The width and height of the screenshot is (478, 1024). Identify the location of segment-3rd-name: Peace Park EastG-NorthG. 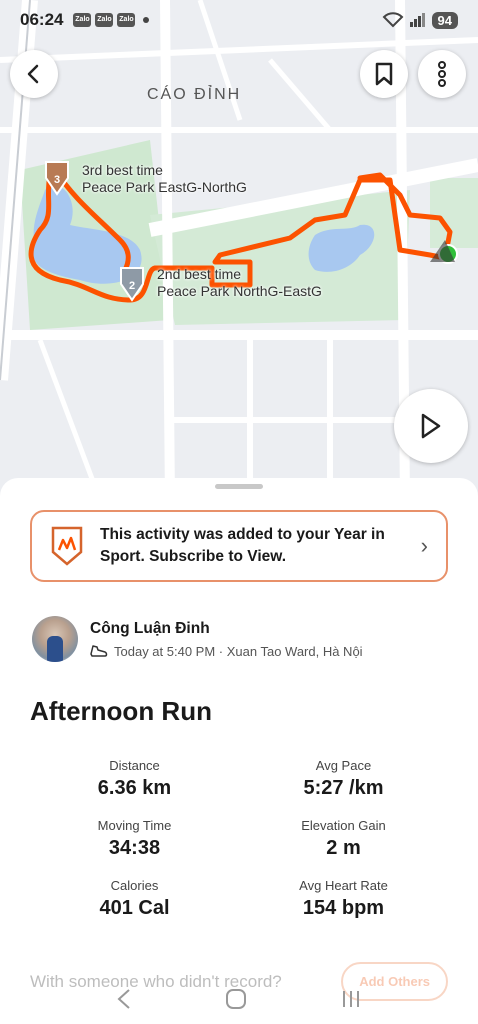
(164, 187).